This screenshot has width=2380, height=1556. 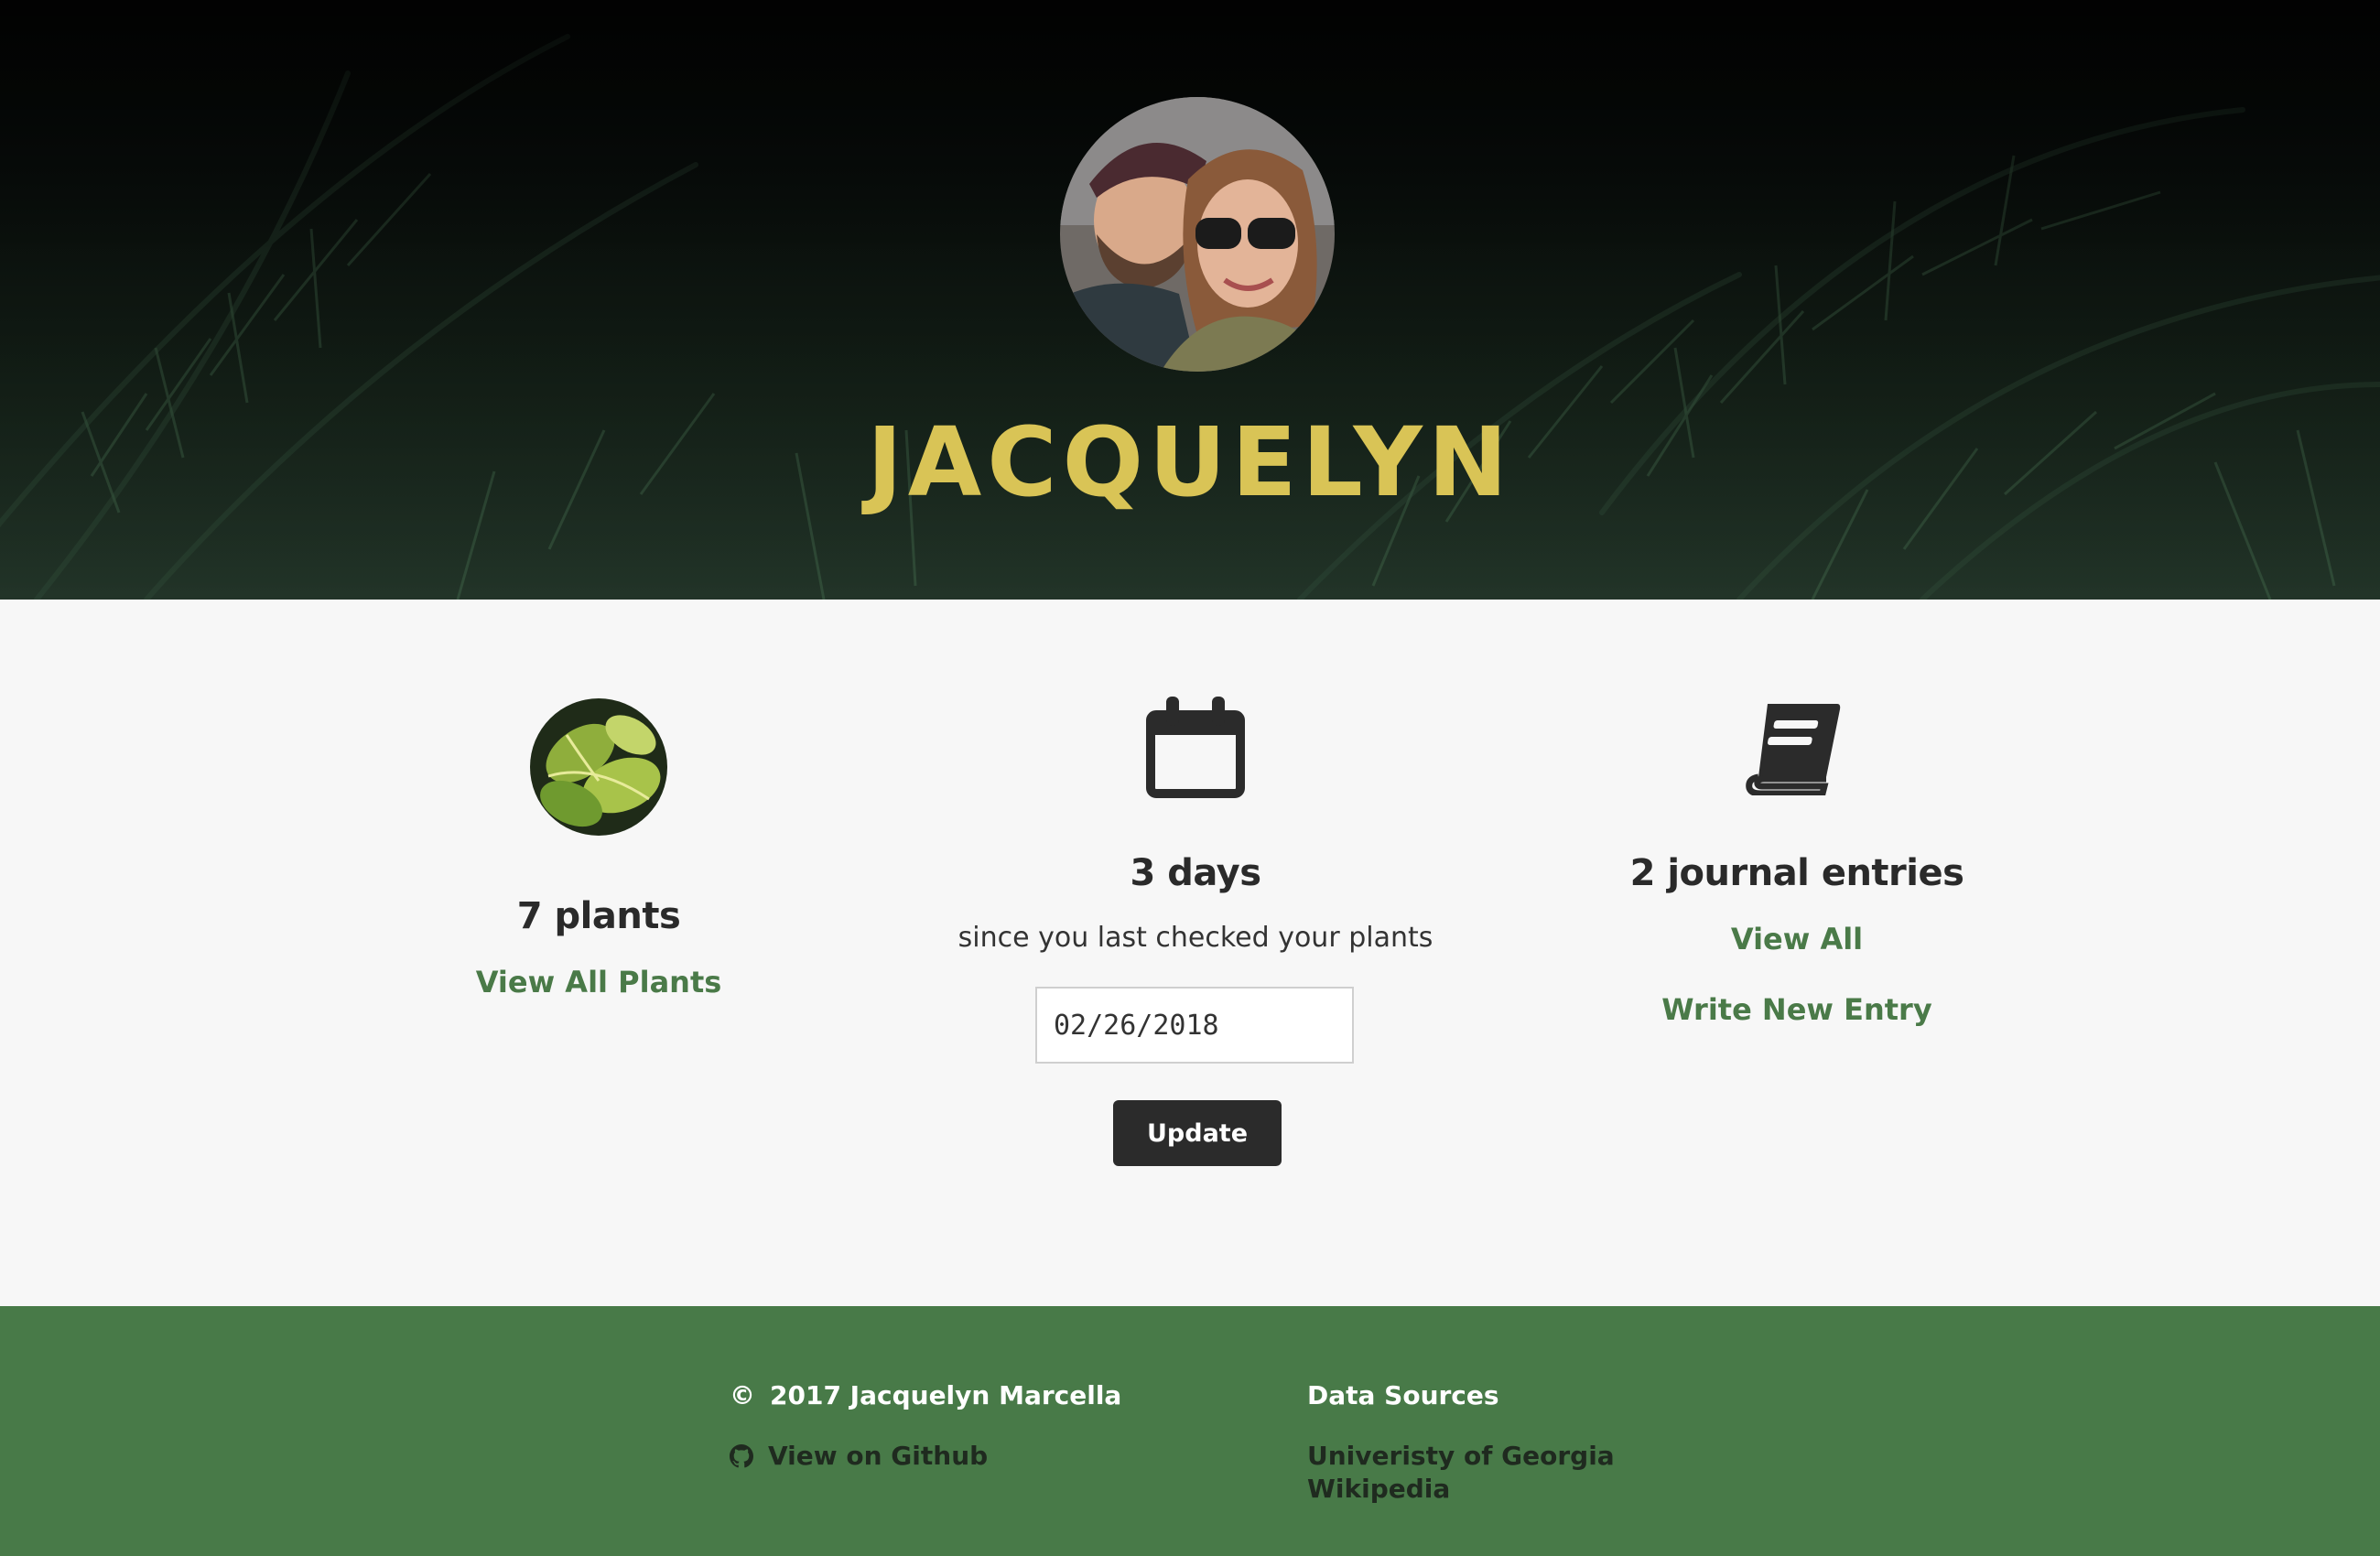 What do you see at coordinates (1403, 1395) in the screenshot?
I see `data-sources-heading: Data Sources` at bounding box center [1403, 1395].